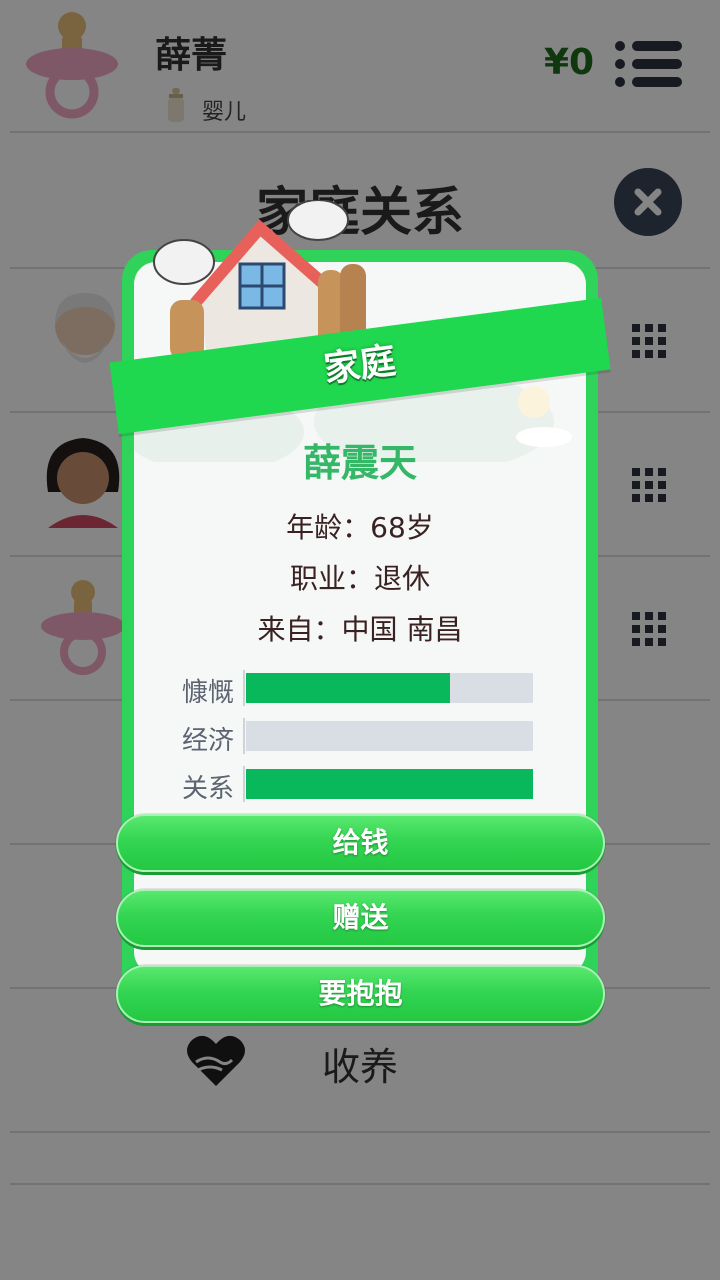  I want to click on give-money-button: 给钱, so click(360, 843).